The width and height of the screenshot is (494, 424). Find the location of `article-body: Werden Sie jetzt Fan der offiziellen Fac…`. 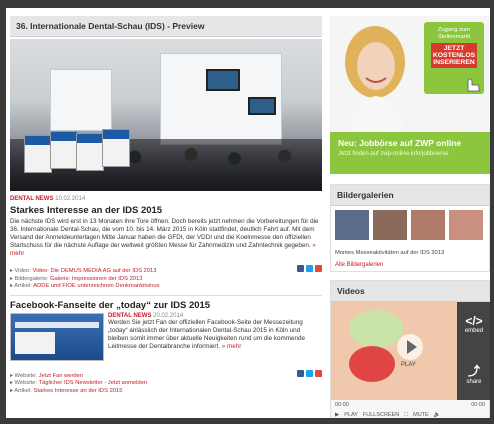

article-body: Werden Sie jetzt Fan der offiziellen Fac… is located at coordinates (215, 335).